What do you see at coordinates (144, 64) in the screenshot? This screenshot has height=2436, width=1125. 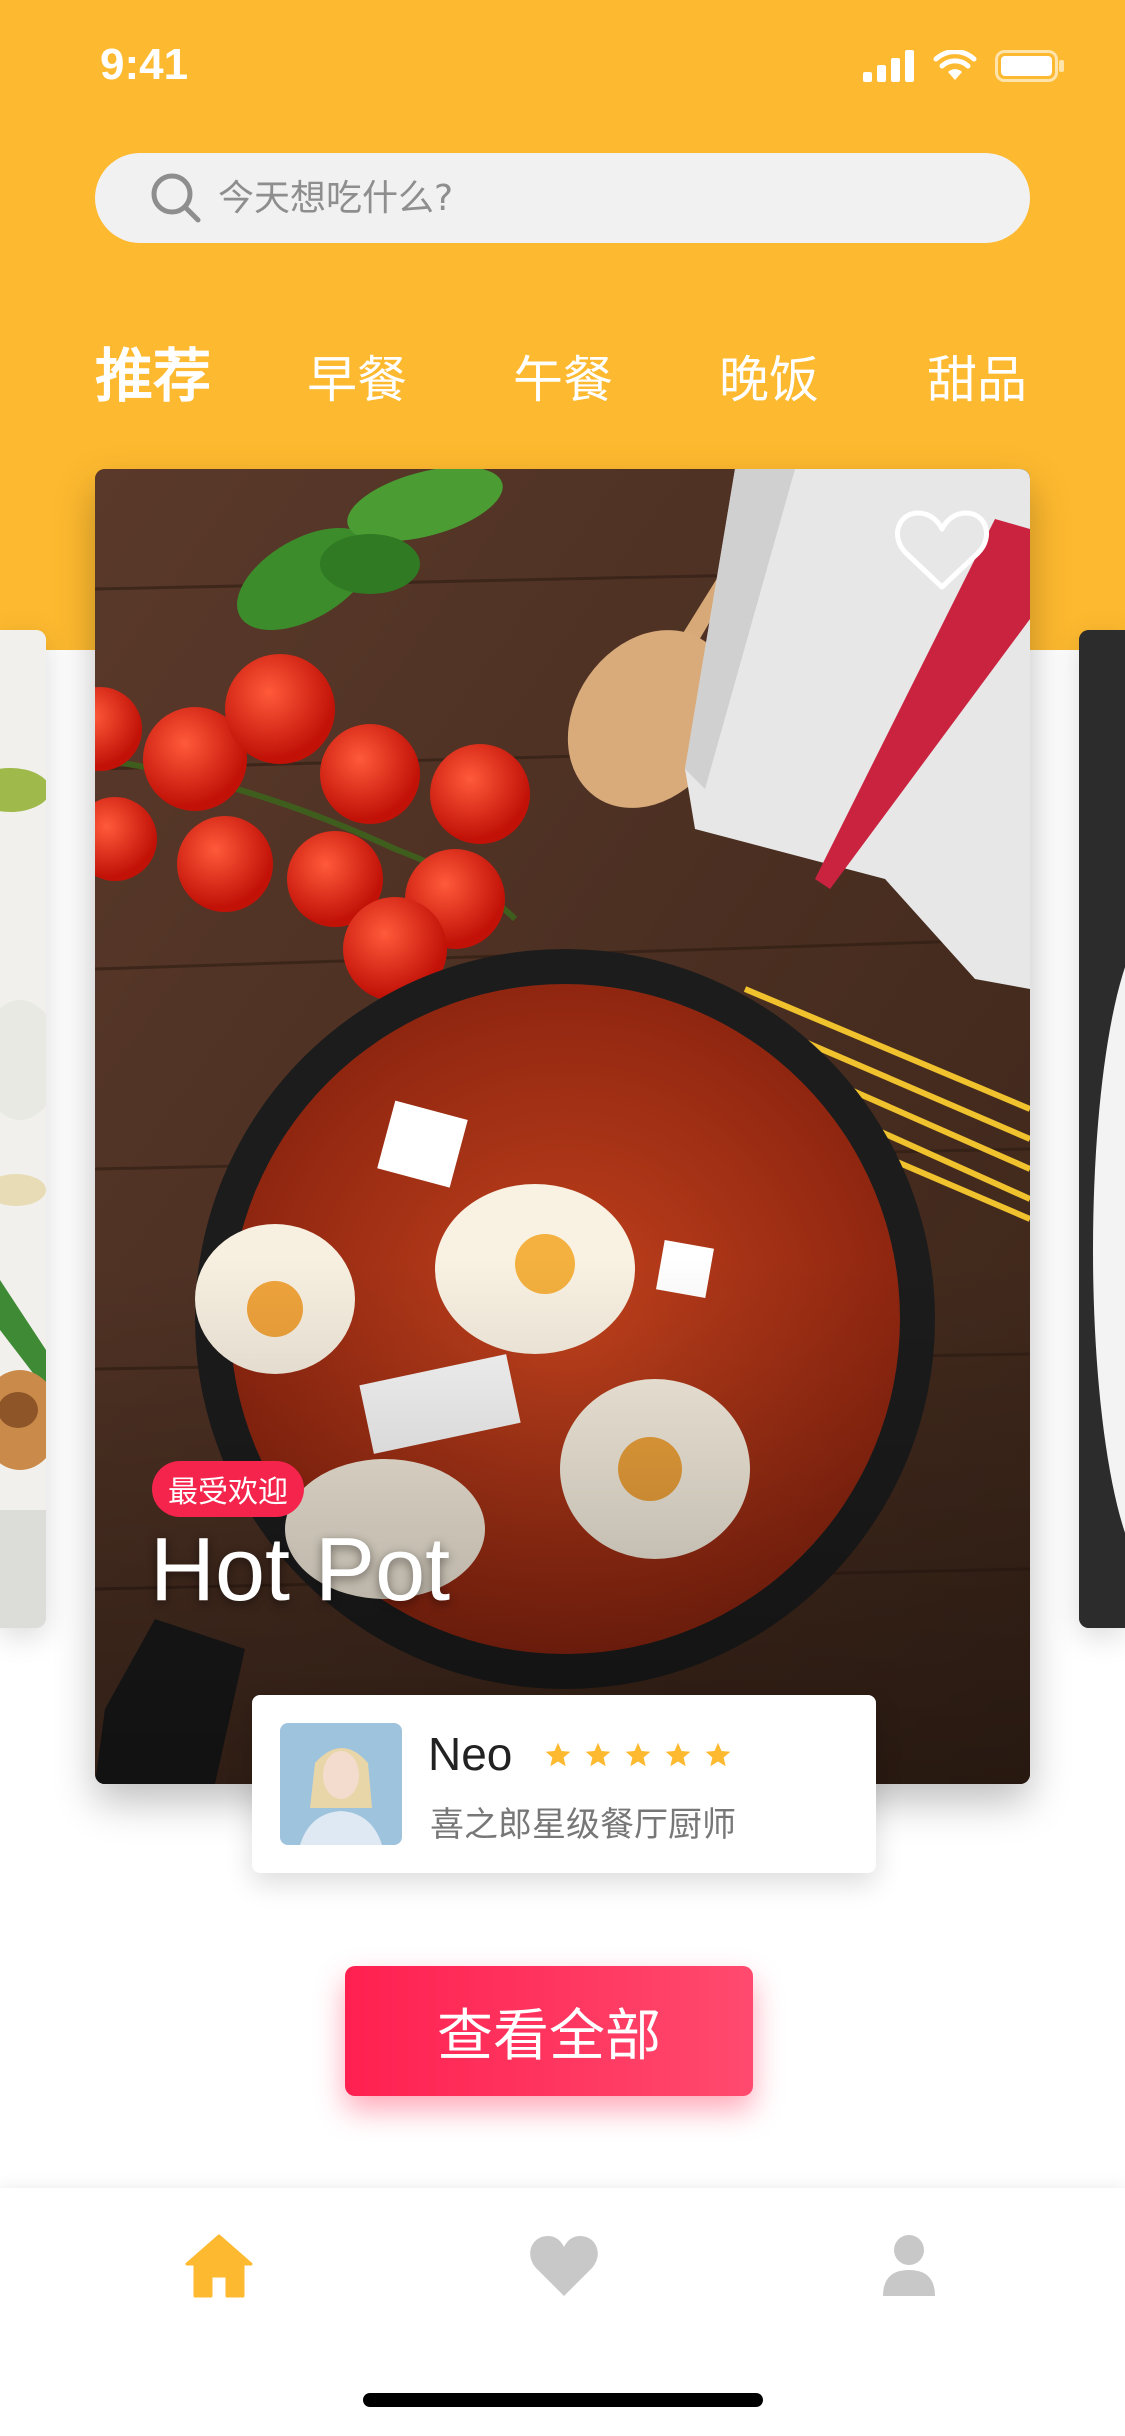 I see `status-time: 9:41` at bounding box center [144, 64].